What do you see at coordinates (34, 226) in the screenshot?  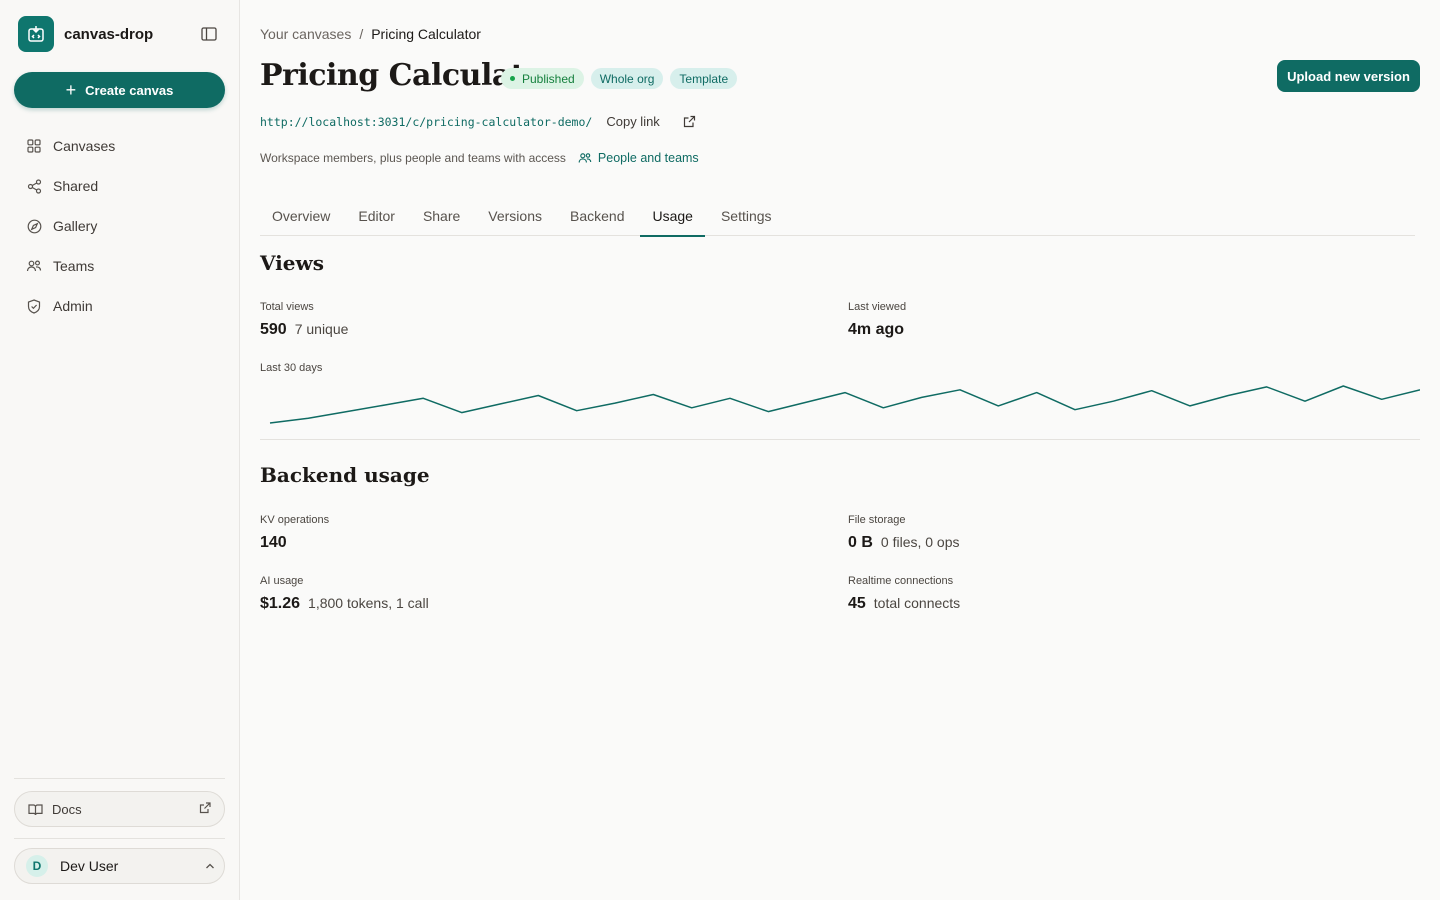 I see `compass-icon` at bounding box center [34, 226].